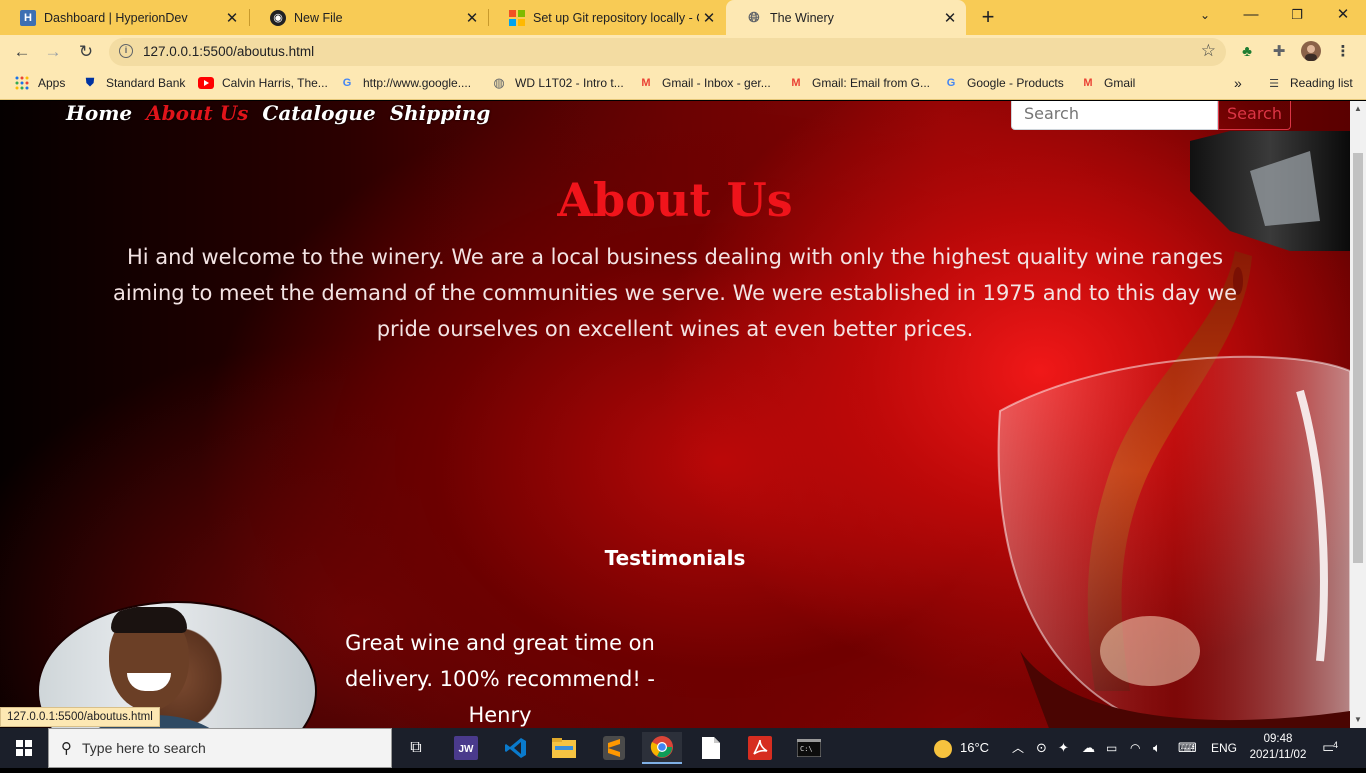  What do you see at coordinates (1311, 52) in the screenshot?
I see `profile-avatar` at bounding box center [1311, 52].